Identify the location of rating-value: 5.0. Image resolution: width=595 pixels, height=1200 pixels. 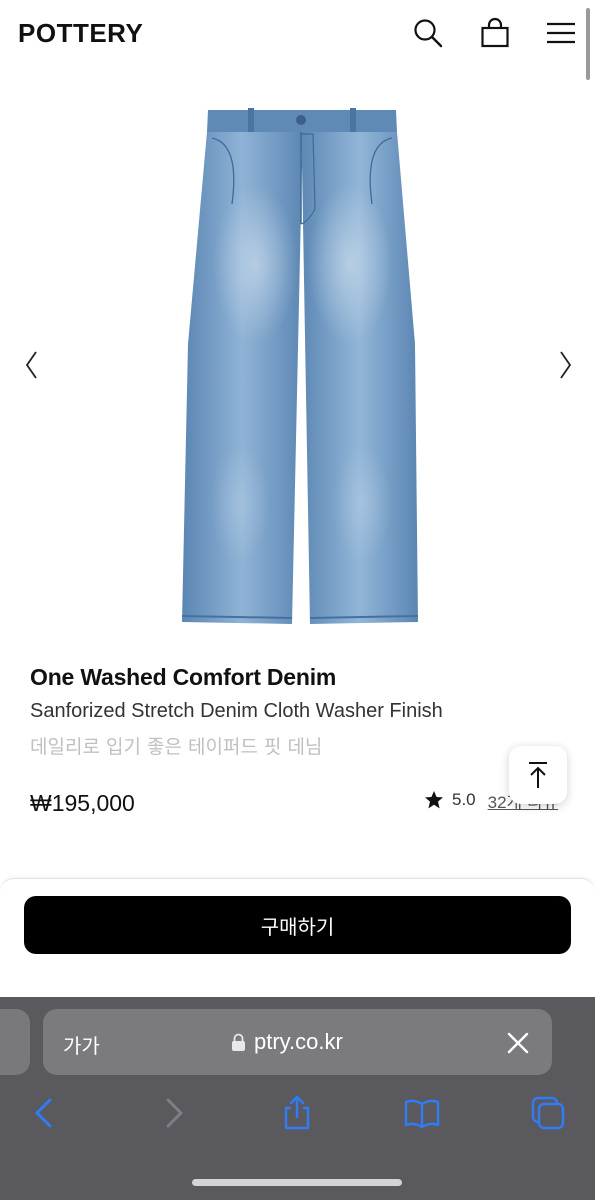
(464, 799).